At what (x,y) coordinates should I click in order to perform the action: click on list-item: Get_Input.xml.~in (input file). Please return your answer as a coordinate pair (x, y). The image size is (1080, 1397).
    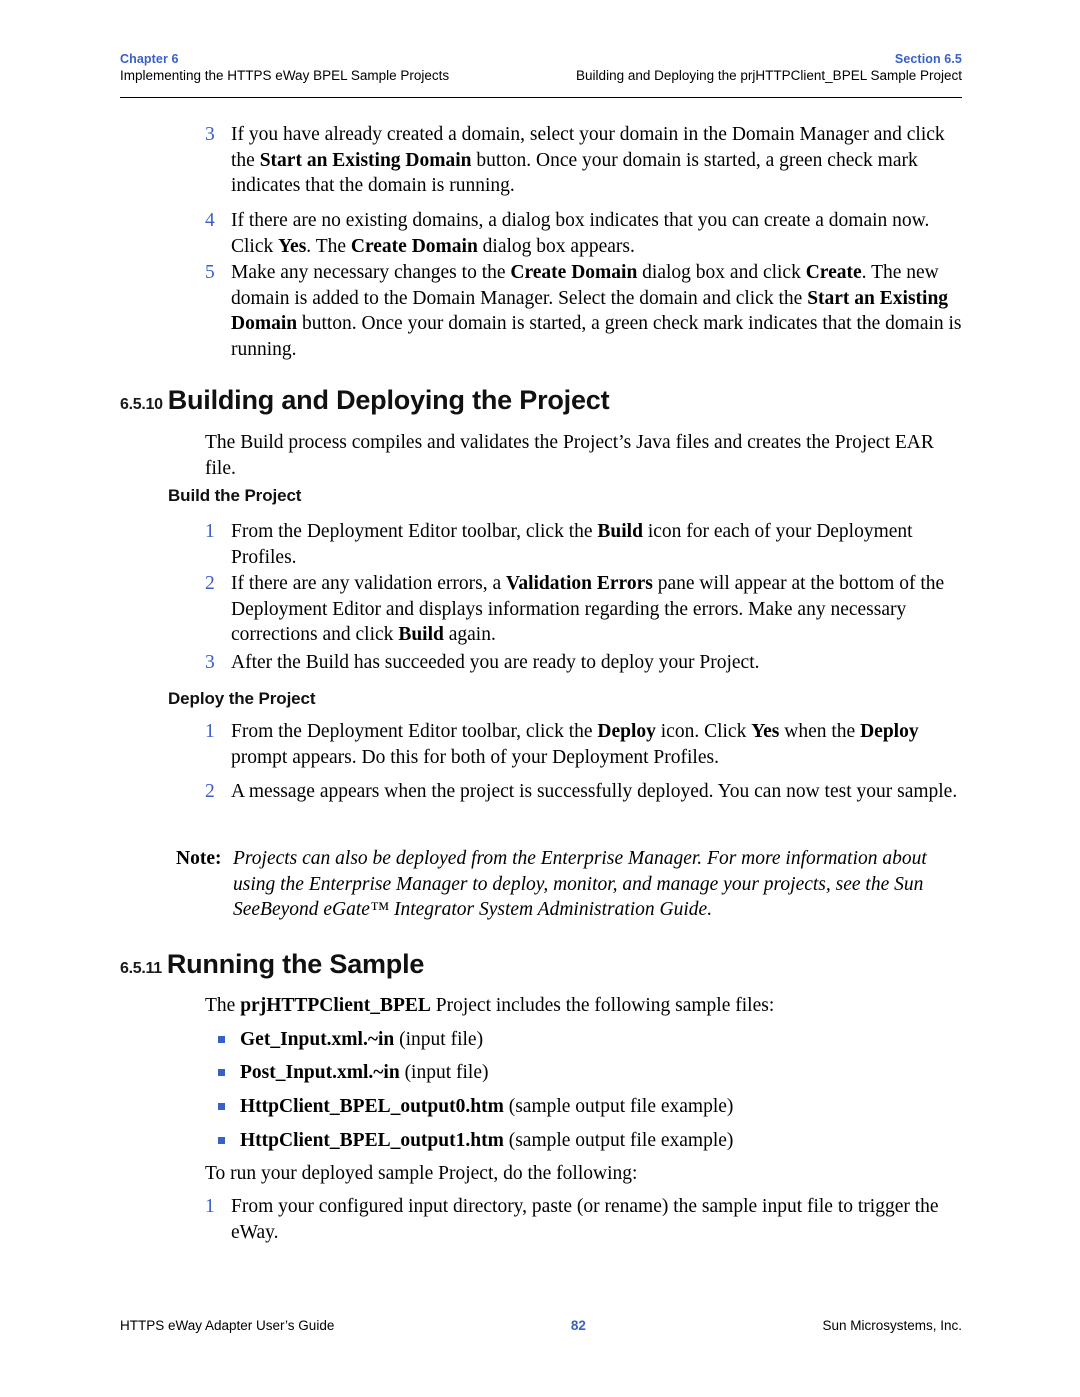
    Looking at the image, I should click on (590, 1040).